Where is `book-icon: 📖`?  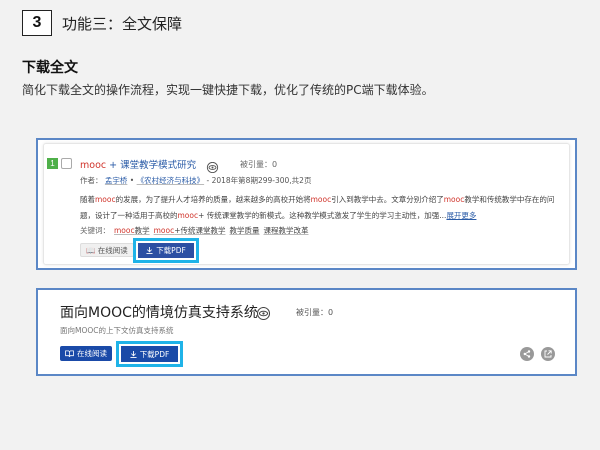
book-icon: 📖 is located at coordinates (91, 250).